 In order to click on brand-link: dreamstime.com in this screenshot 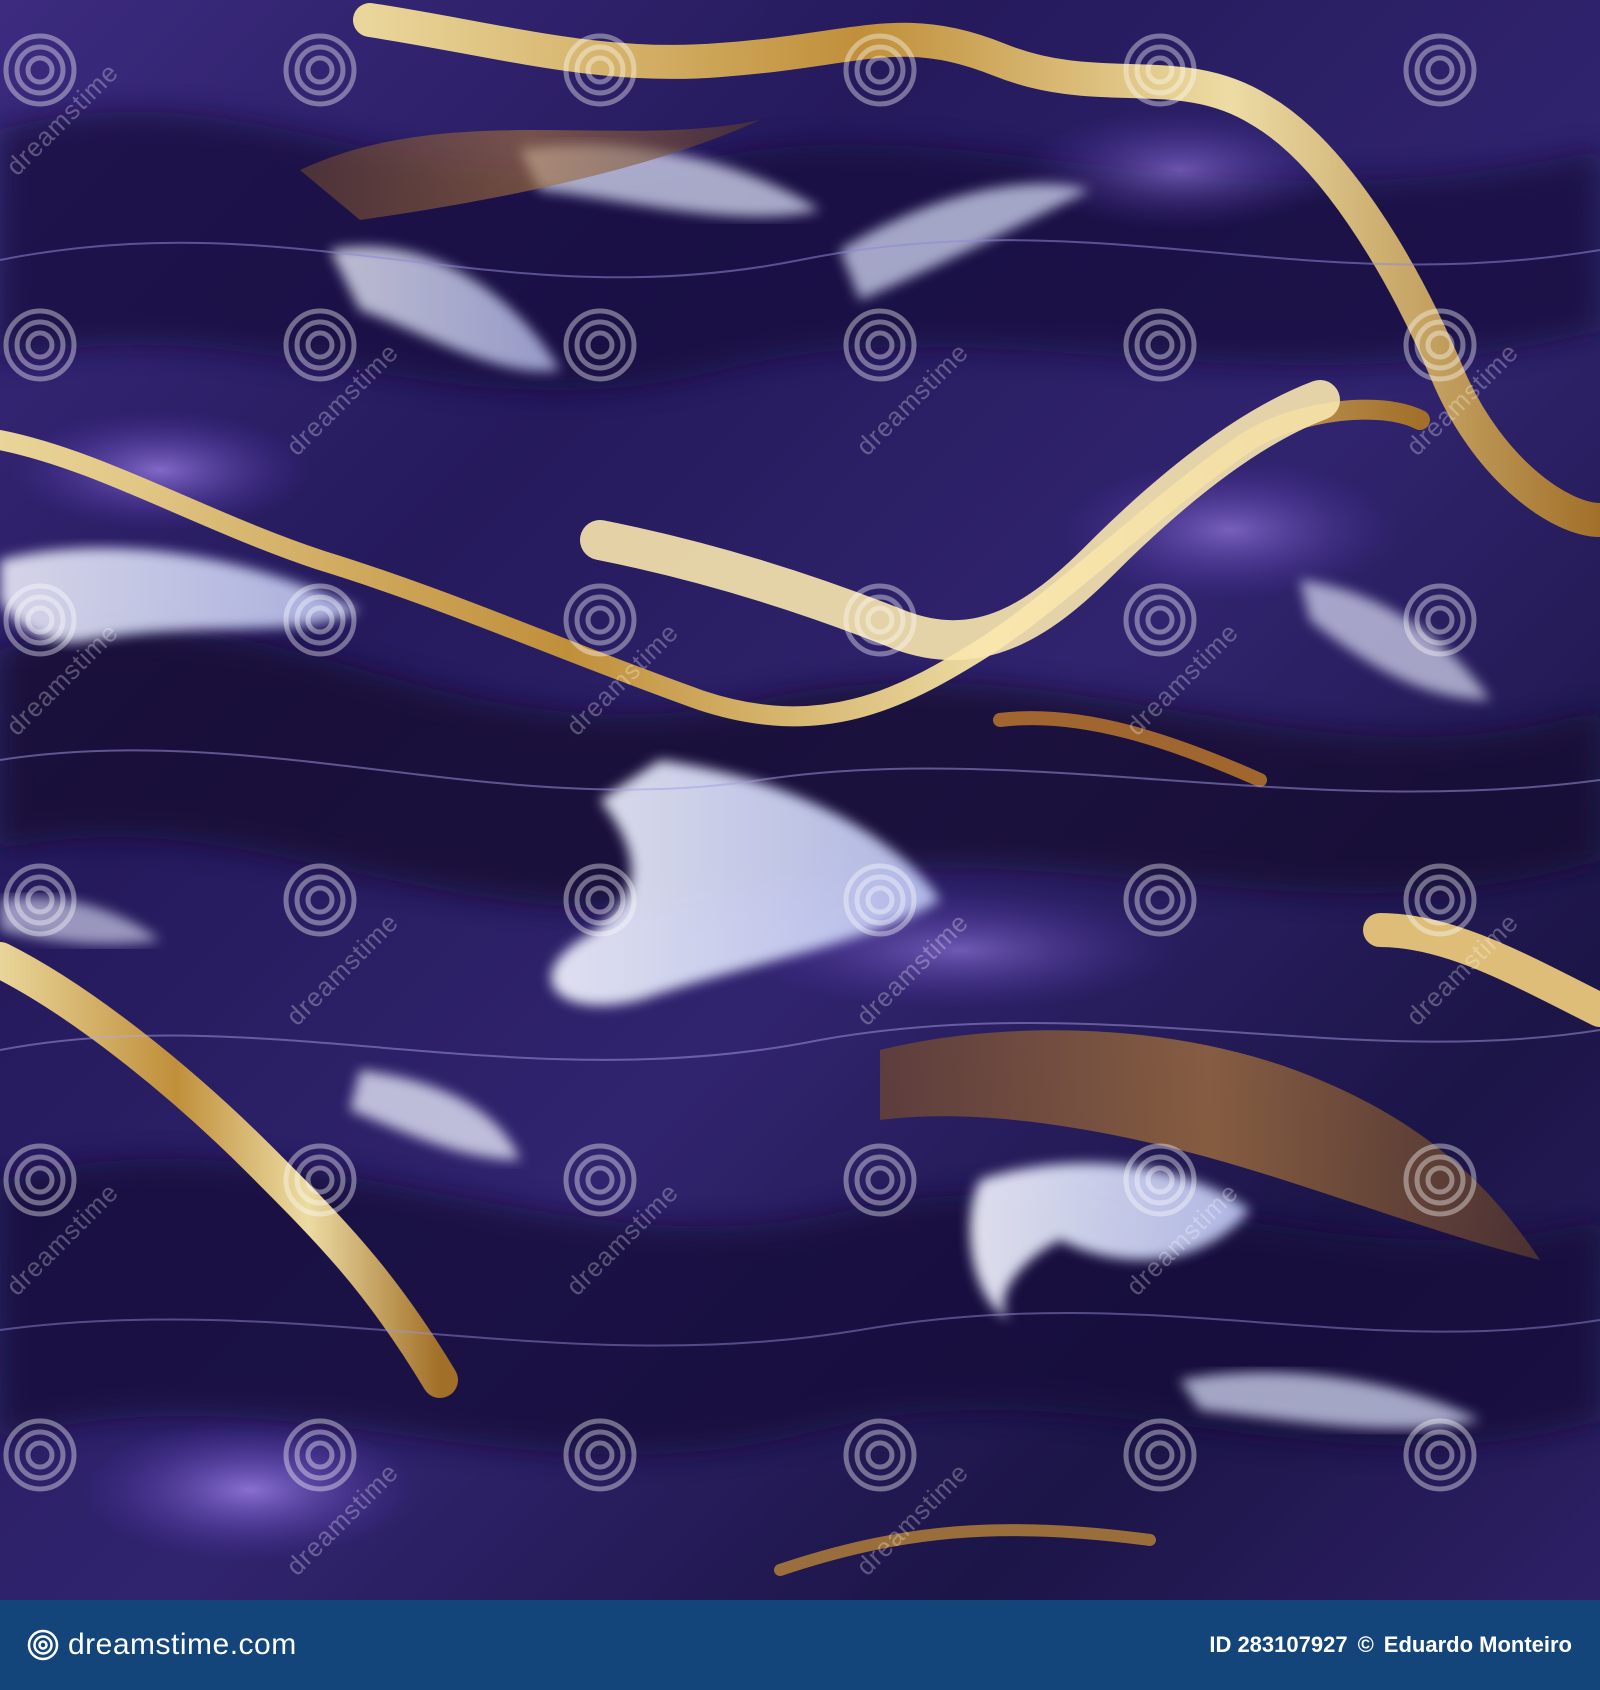, I will do `click(161, 1645)`.